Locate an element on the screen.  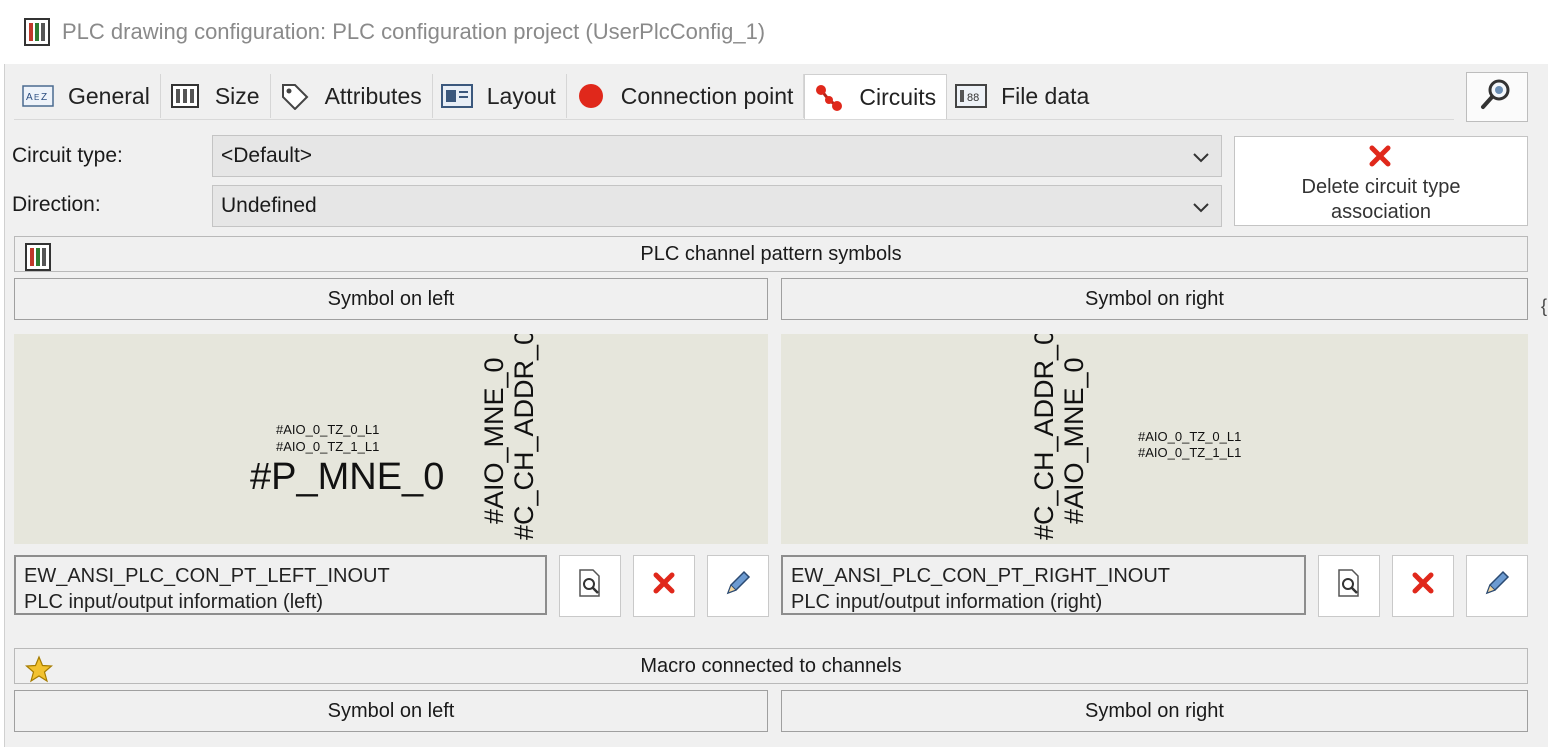
right-symbol-name: EW_ANSI_PLC_CON_PT_RIGHT_INOUT is located at coordinates (980, 576).